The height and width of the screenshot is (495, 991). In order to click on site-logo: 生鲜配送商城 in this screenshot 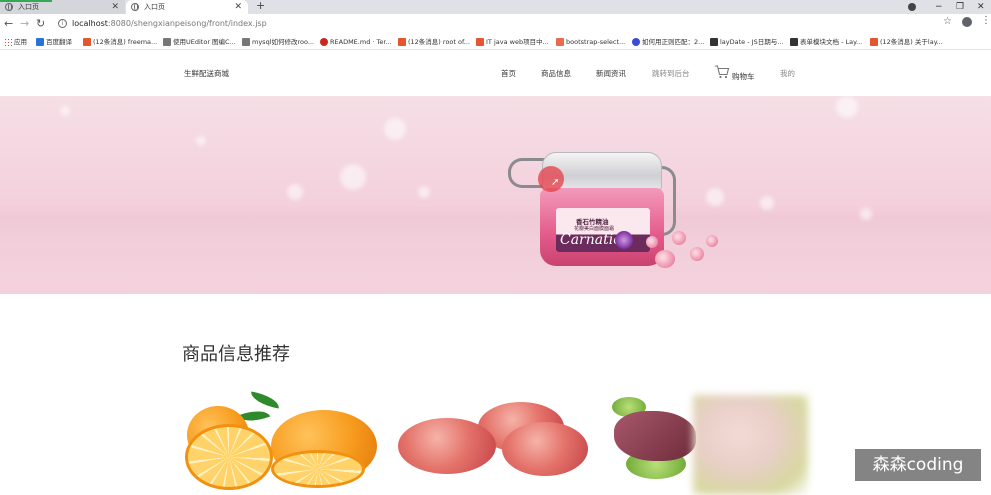, I will do `click(206, 73)`.